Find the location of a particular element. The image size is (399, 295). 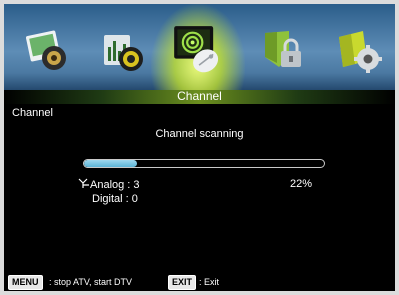

exit-key-hint: : Exit is located at coordinates (209, 282).